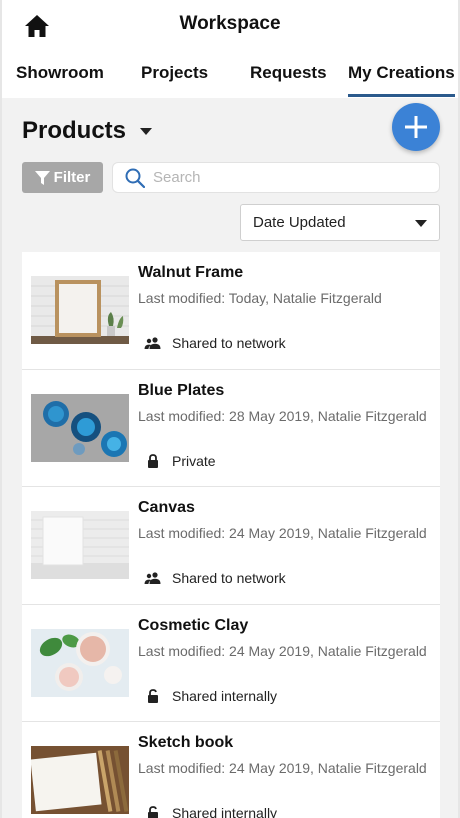 This screenshot has height=818, width=460. I want to click on sort-select: Date Updated, so click(340, 222).